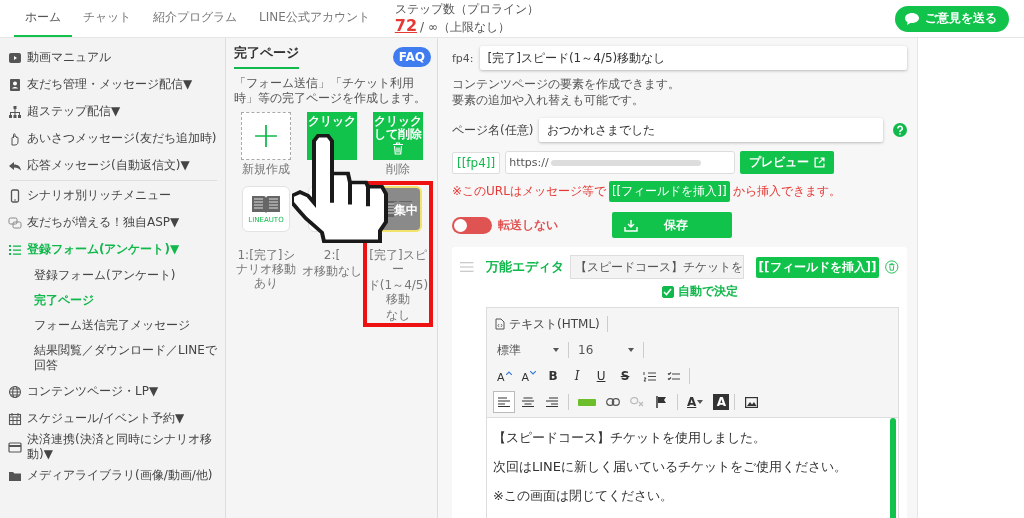  Describe the element at coordinates (508, 373) in the screenshot. I see `caret-up-icon` at that location.